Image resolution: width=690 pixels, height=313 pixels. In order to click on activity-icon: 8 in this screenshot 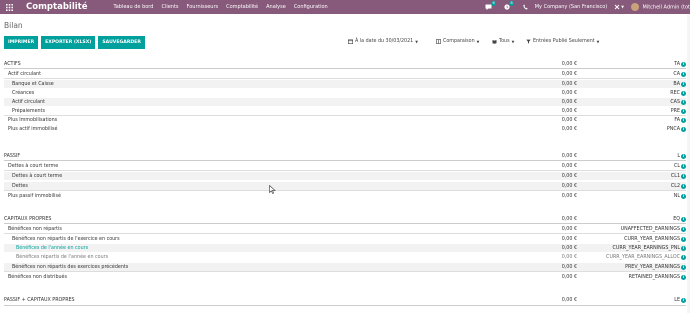, I will do `click(509, 5)`.